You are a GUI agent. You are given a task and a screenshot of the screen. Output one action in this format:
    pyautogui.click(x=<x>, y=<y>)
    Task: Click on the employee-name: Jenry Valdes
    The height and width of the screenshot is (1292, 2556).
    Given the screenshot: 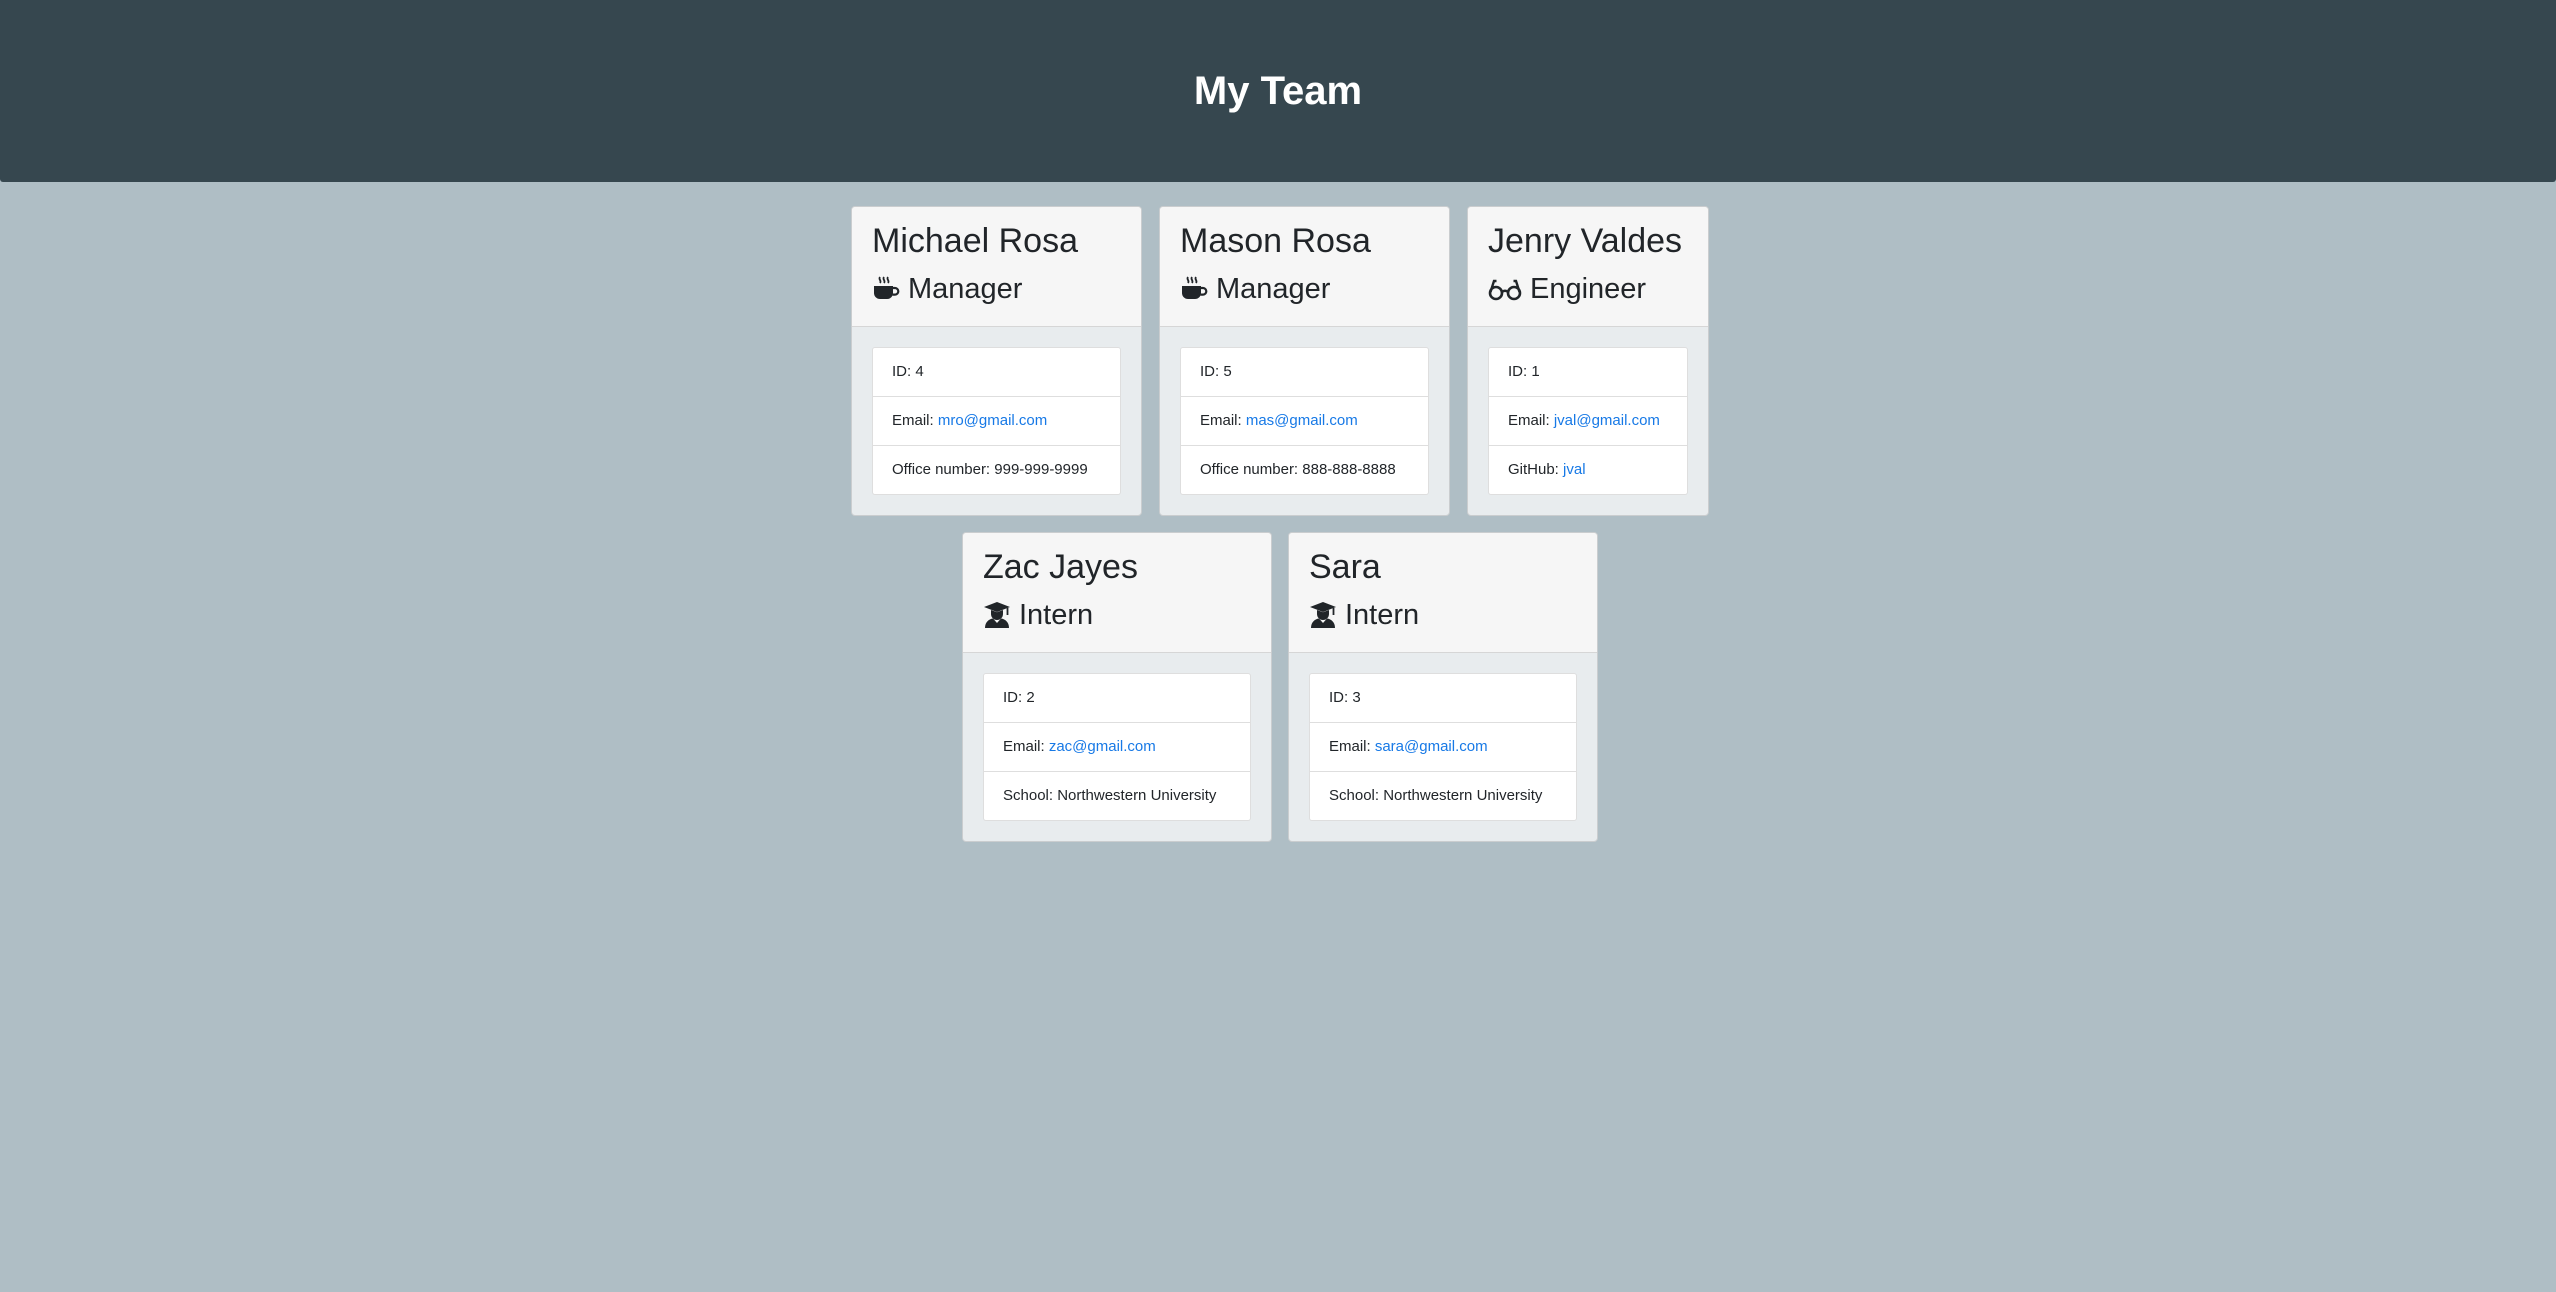 What is the action you would take?
    pyautogui.click(x=1585, y=241)
    